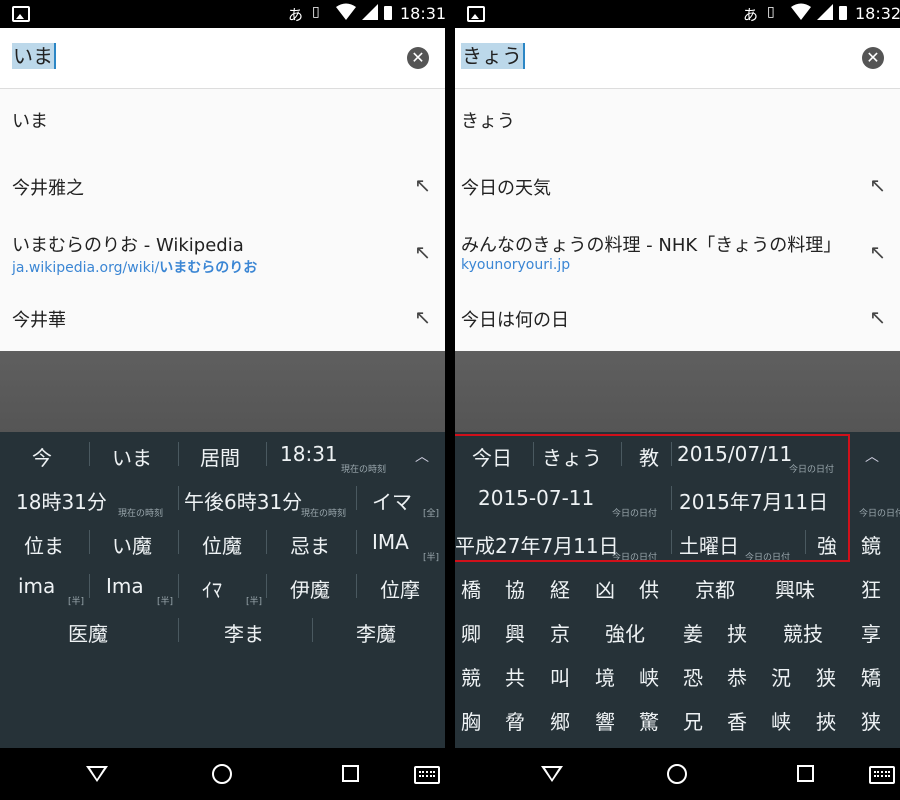 This screenshot has height=800, width=900. What do you see at coordinates (871, 676) in the screenshot?
I see `candidate: 矯` at bounding box center [871, 676].